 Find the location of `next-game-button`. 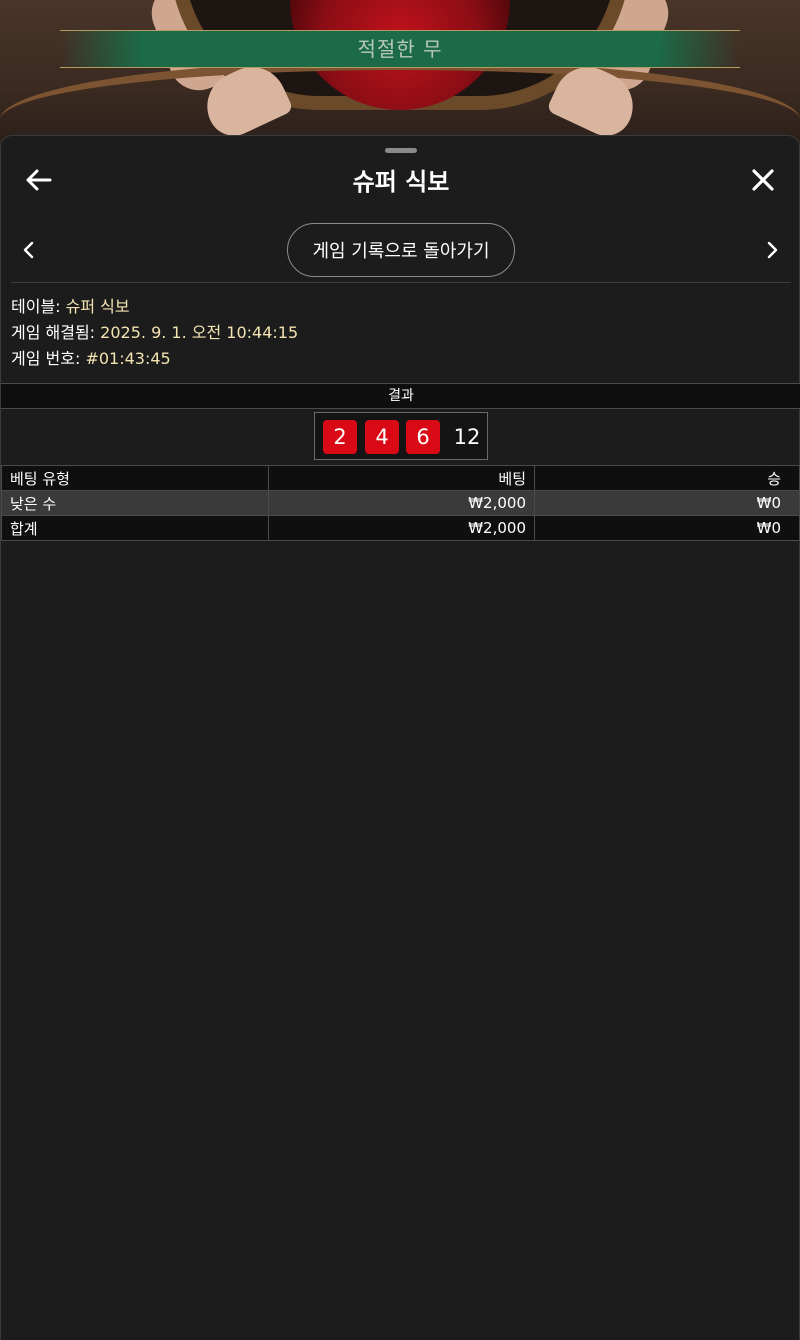

next-game-button is located at coordinates (772, 250).